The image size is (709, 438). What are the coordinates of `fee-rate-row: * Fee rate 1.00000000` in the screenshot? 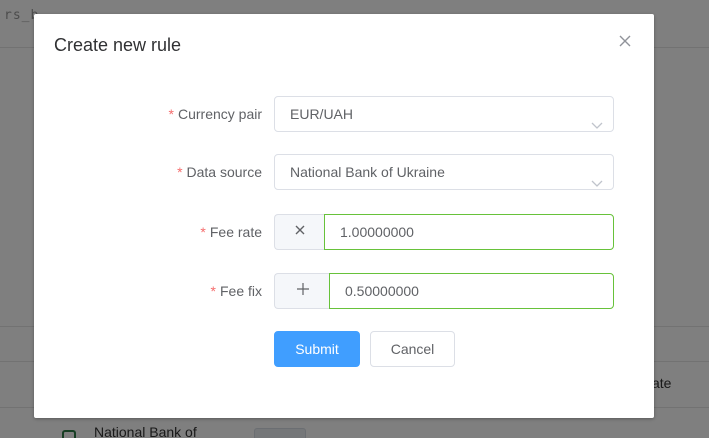 It's located at (344, 232).